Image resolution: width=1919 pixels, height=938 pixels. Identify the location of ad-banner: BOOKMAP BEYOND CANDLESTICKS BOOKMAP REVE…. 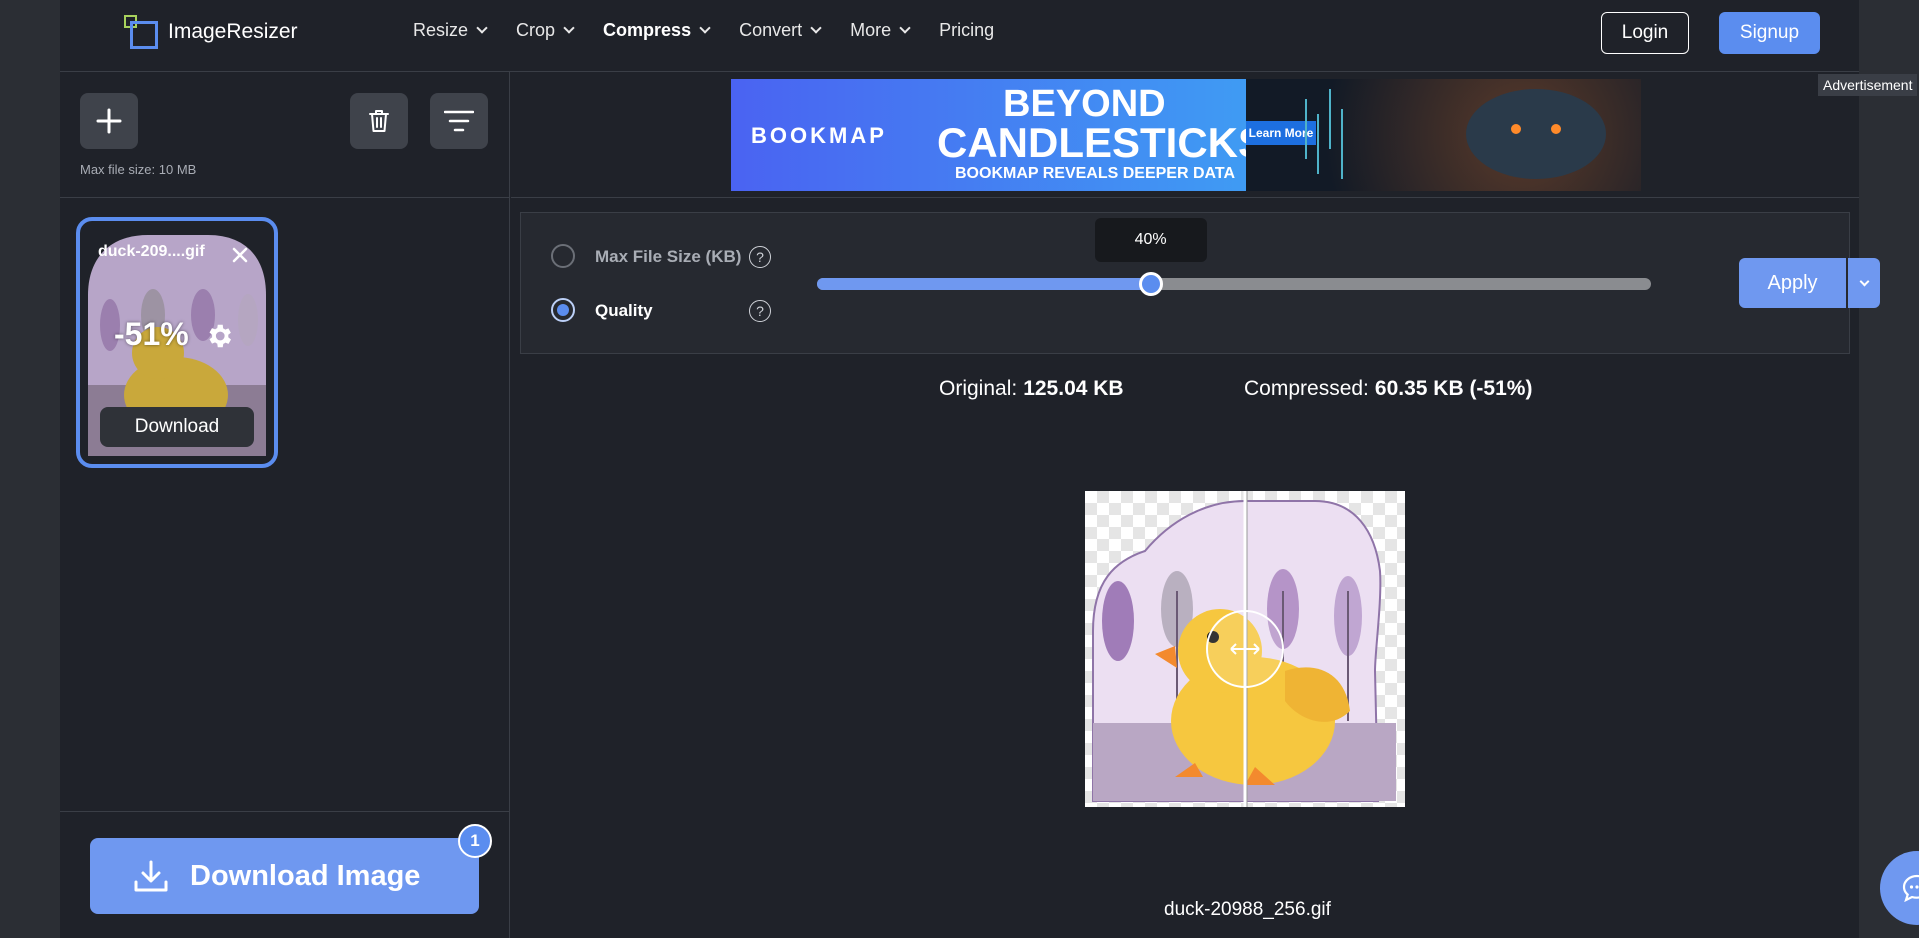
(1186, 135).